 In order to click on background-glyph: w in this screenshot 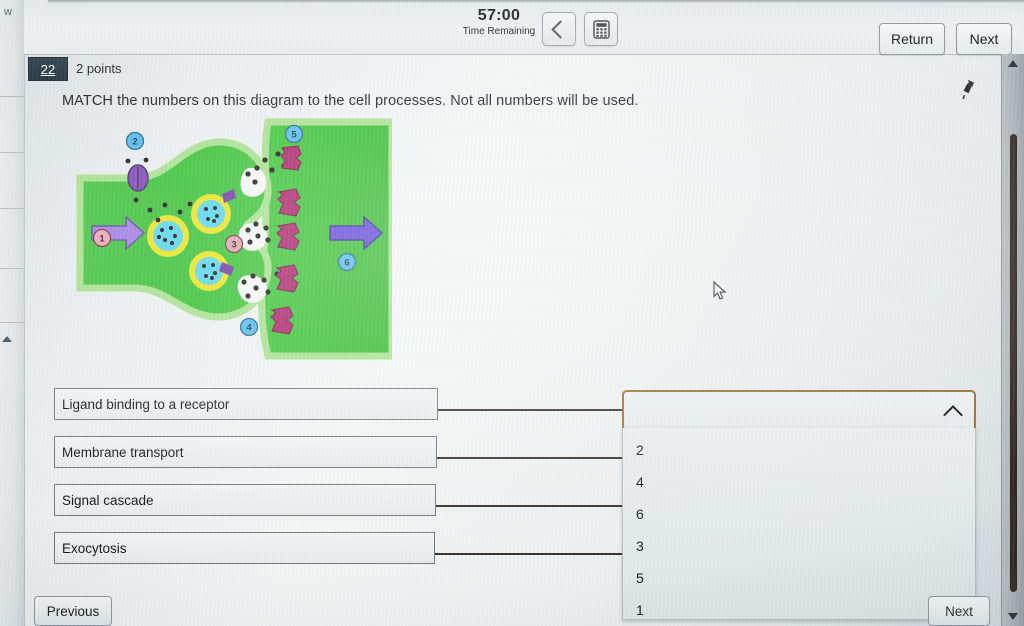, I will do `click(8, 12)`.